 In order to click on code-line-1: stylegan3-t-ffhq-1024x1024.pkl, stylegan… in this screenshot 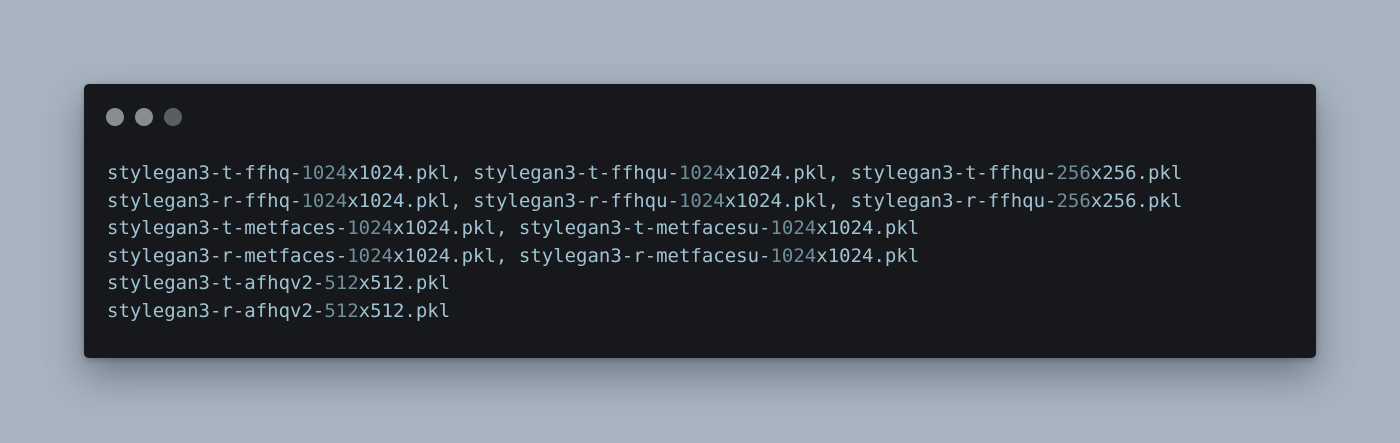, I will do `click(645, 173)`.